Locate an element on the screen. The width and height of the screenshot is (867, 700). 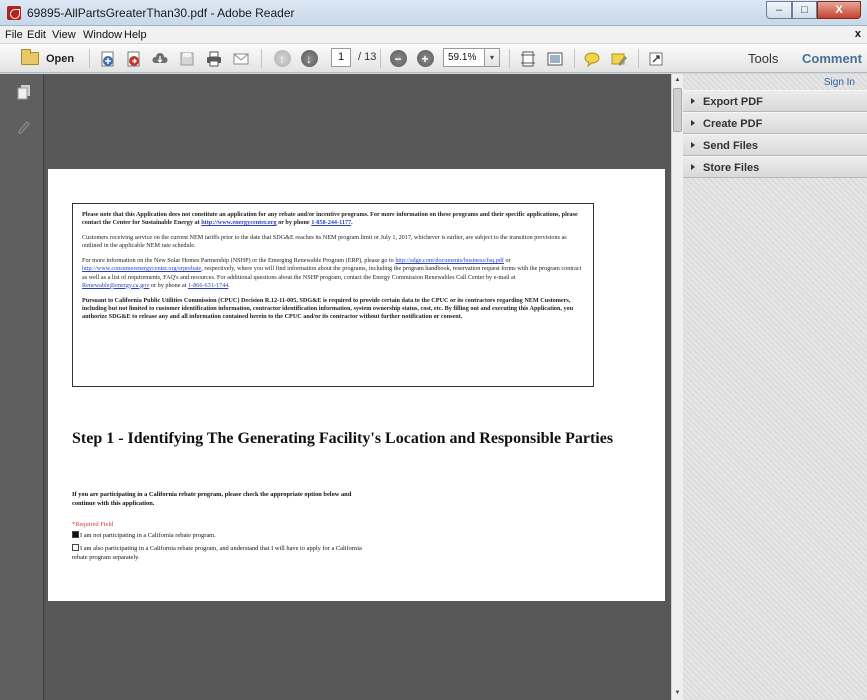
email-link: Renewable@energy.ca.gov is located at coordinates (115, 285).